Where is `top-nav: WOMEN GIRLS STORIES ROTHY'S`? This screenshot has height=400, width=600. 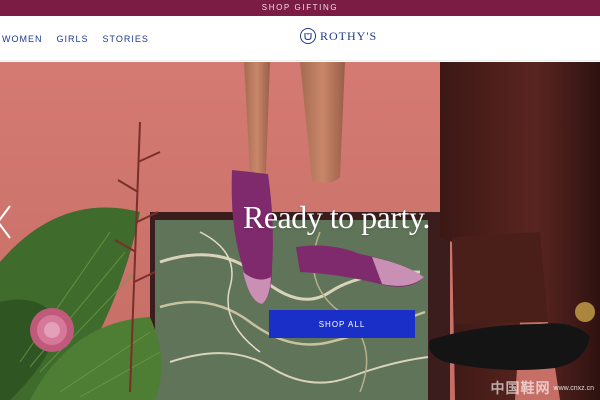 top-nav: WOMEN GIRLS STORIES ROTHY'S is located at coordinates (300, 38).